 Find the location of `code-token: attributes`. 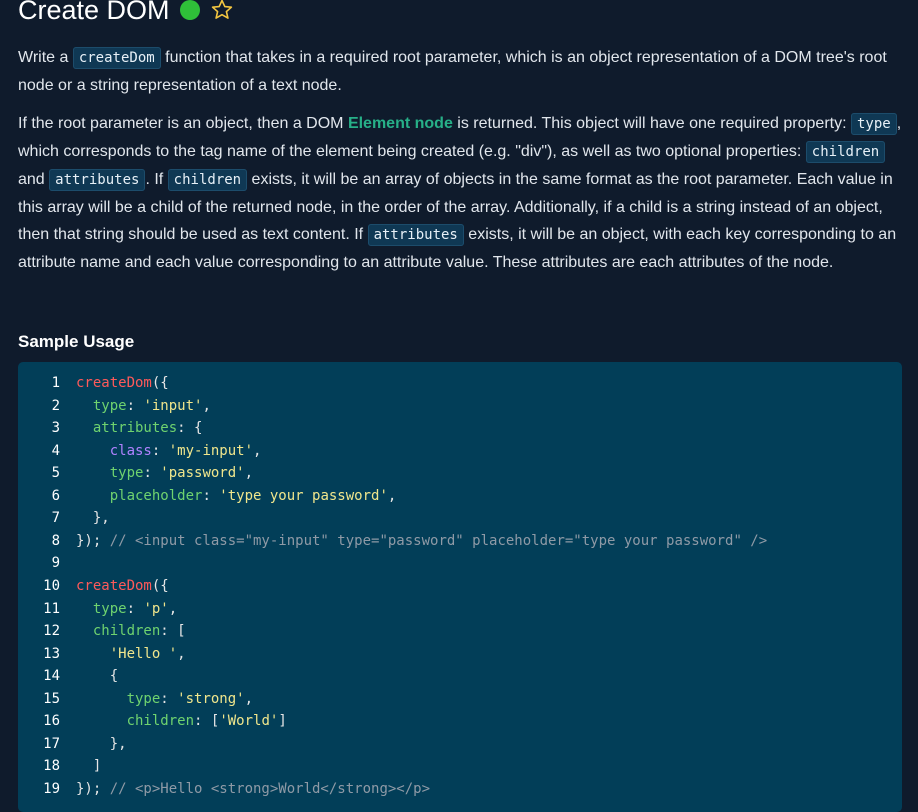

code-token: attributes is located at coordinates (135, 428).